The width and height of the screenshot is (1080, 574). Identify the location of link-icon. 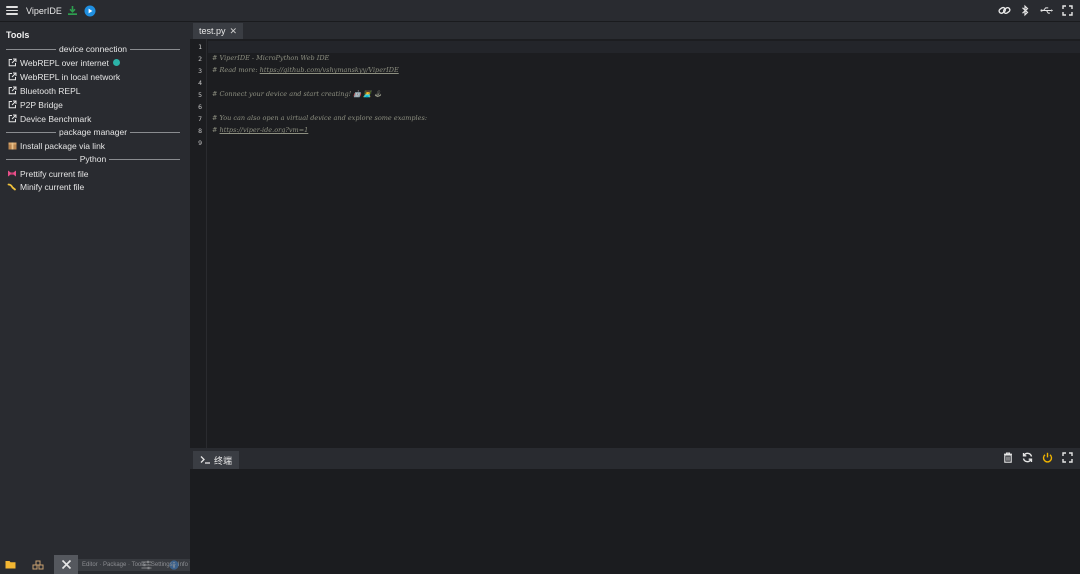
(1004, 10).